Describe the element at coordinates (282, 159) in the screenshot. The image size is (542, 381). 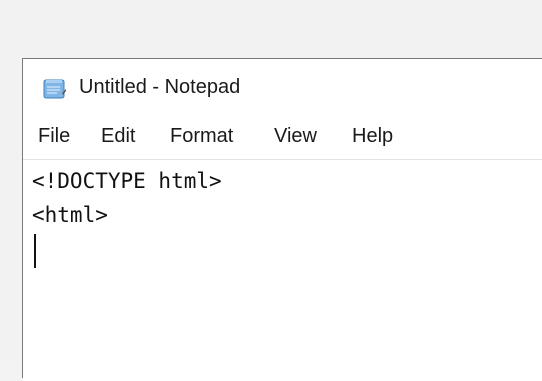
I see `menu-divider` at that location.